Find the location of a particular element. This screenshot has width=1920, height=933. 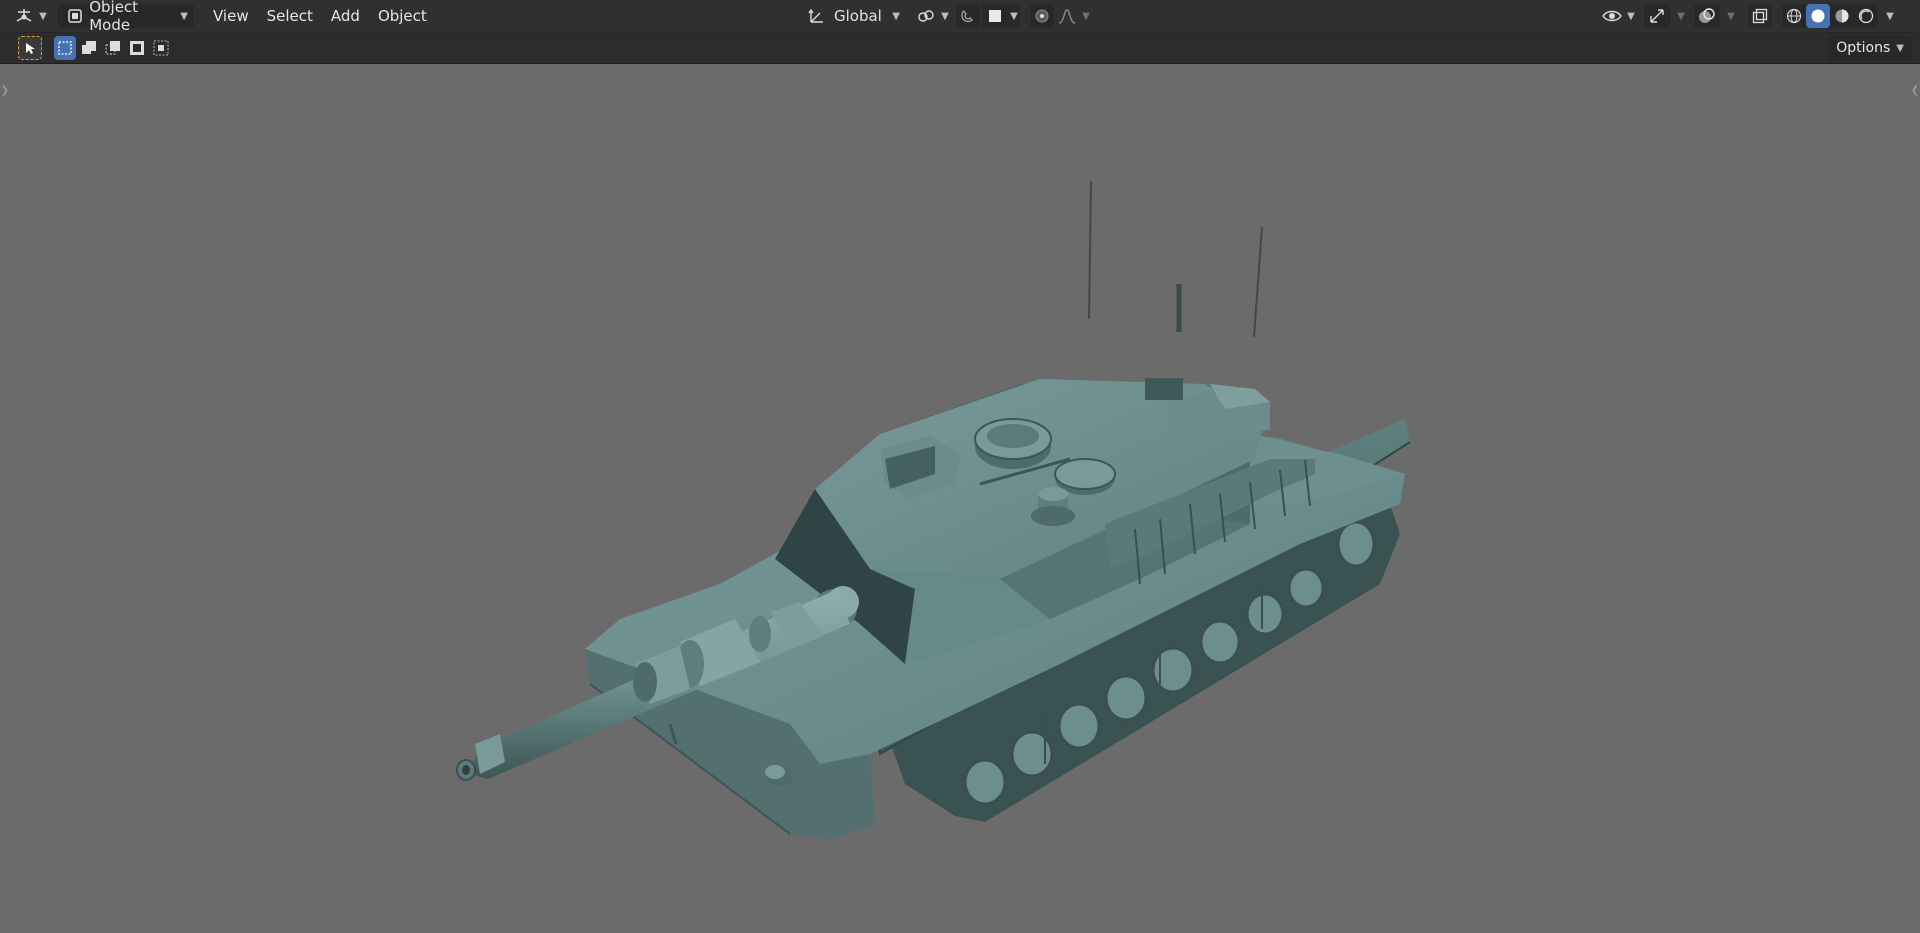

shading-mode-group is located at coordinates (1830, 16).